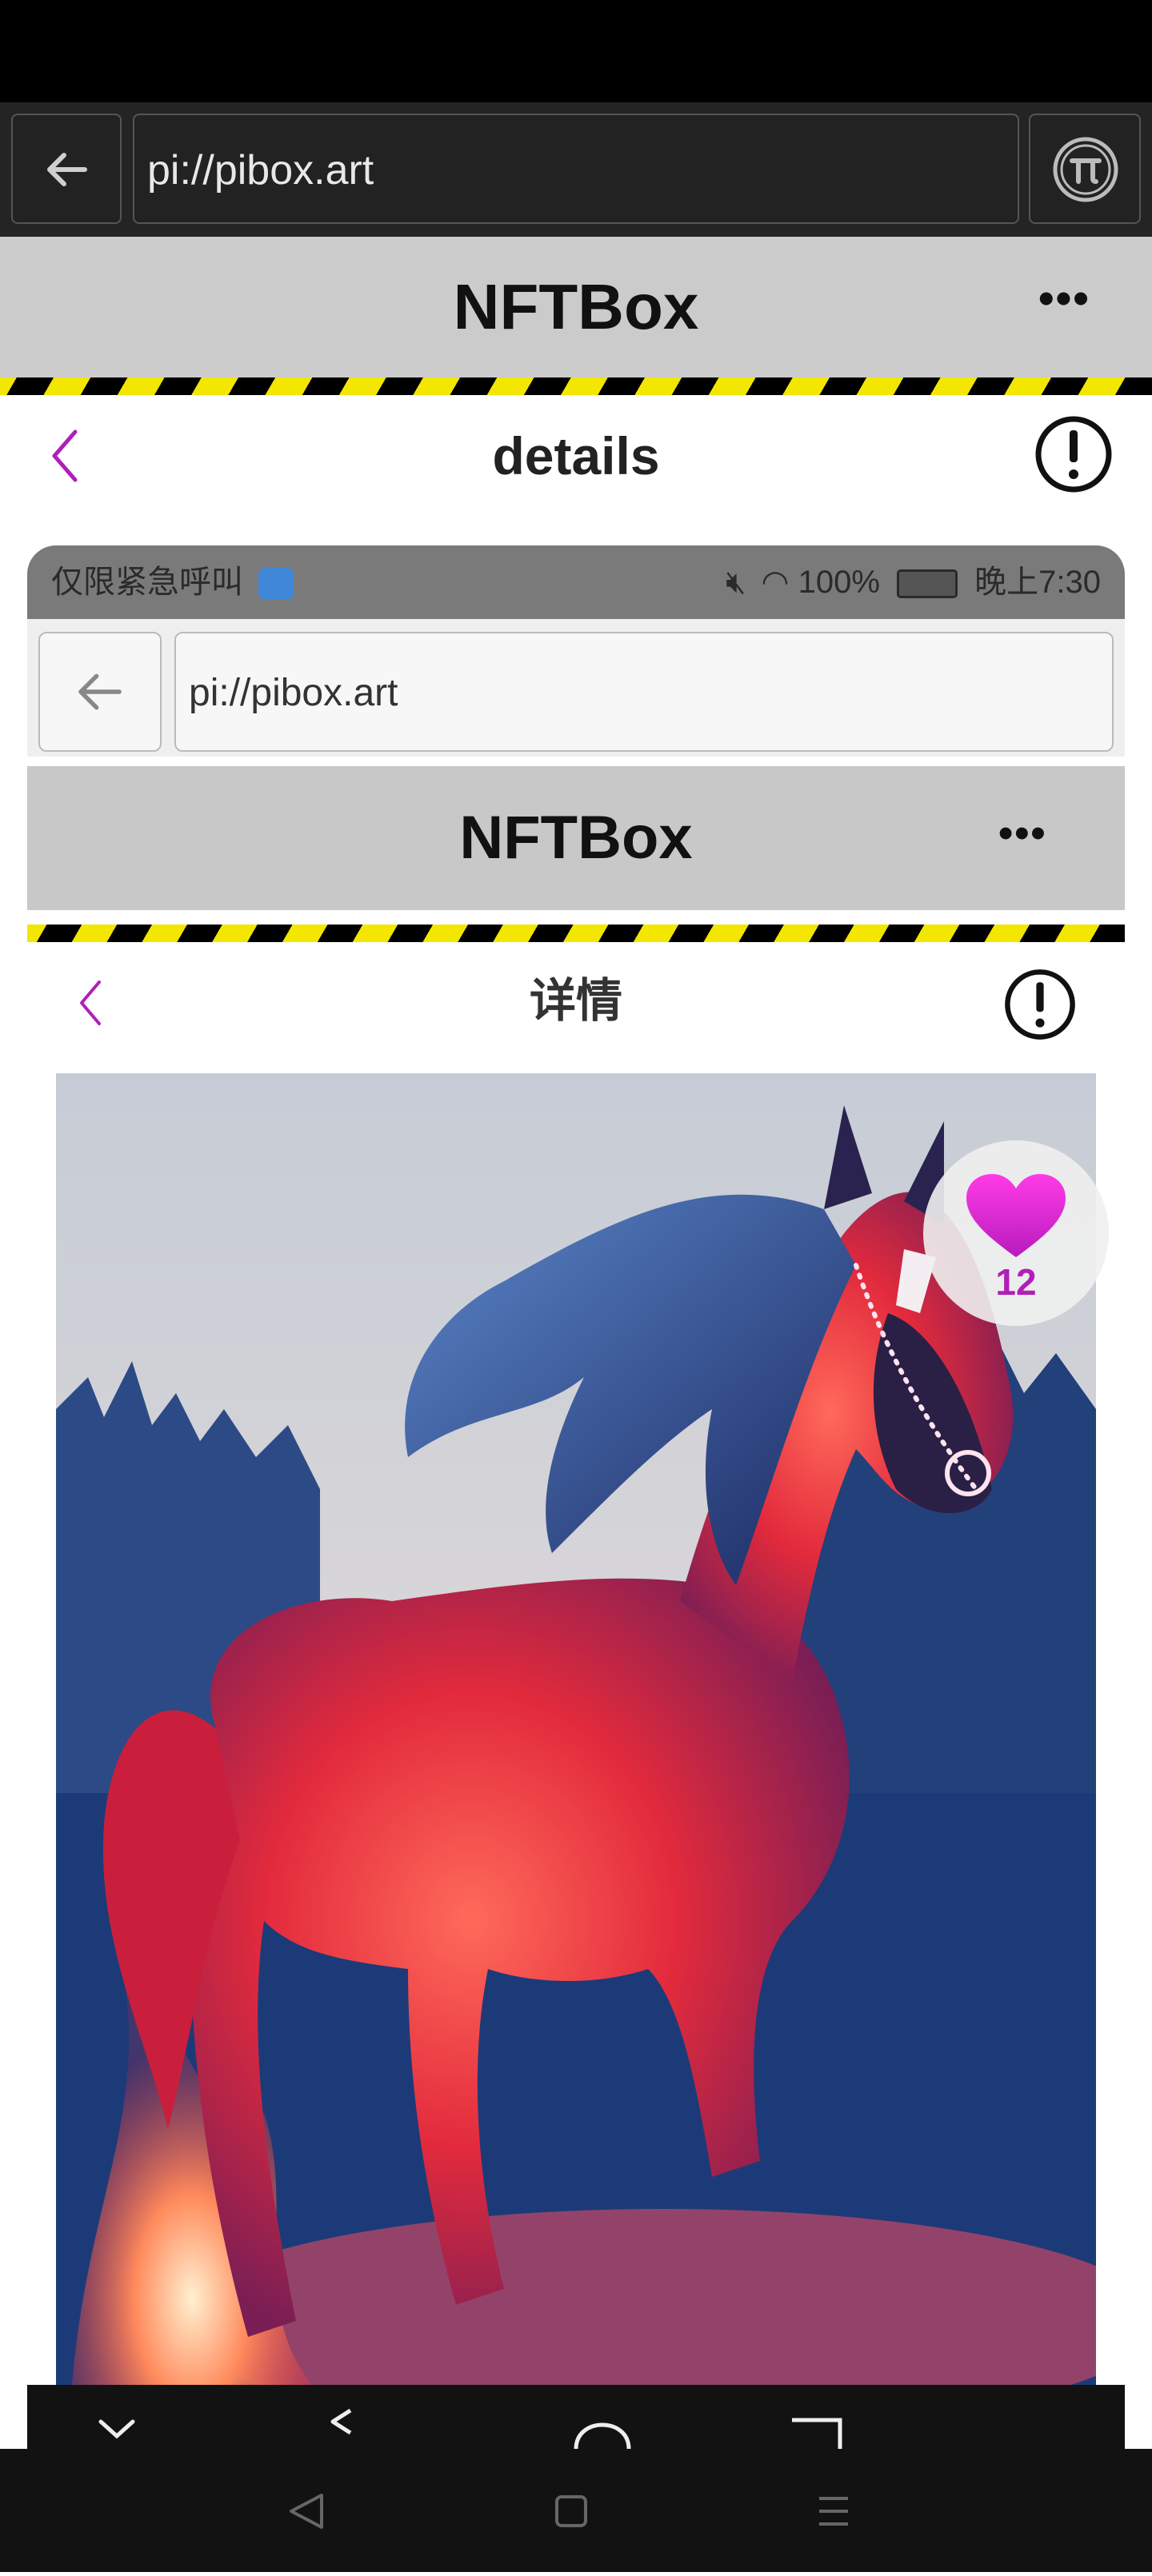  What do you see at coordinates (147, 582) in the screenshot?
I see `emergency-call-text: 仅限紧急呼叫` at bounding box center [147, 582].